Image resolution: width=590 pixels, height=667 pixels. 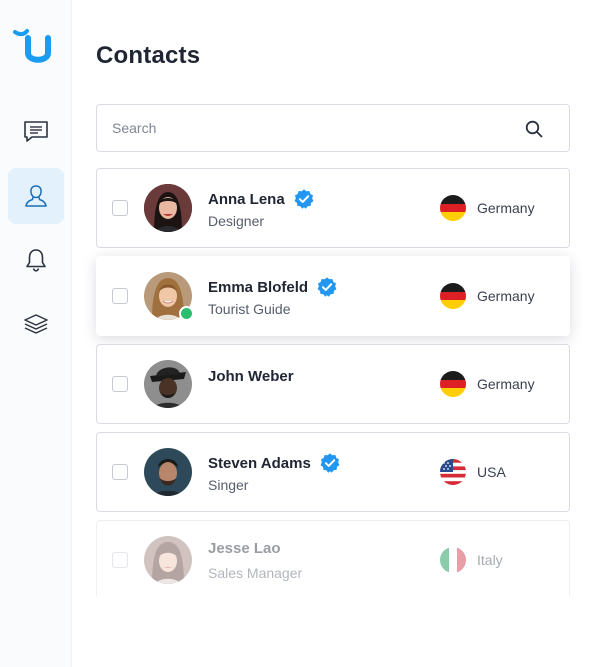 I want to click on contact-card: Emma Blofeld Tourist Guide Germany, so click(x=333, y=296).